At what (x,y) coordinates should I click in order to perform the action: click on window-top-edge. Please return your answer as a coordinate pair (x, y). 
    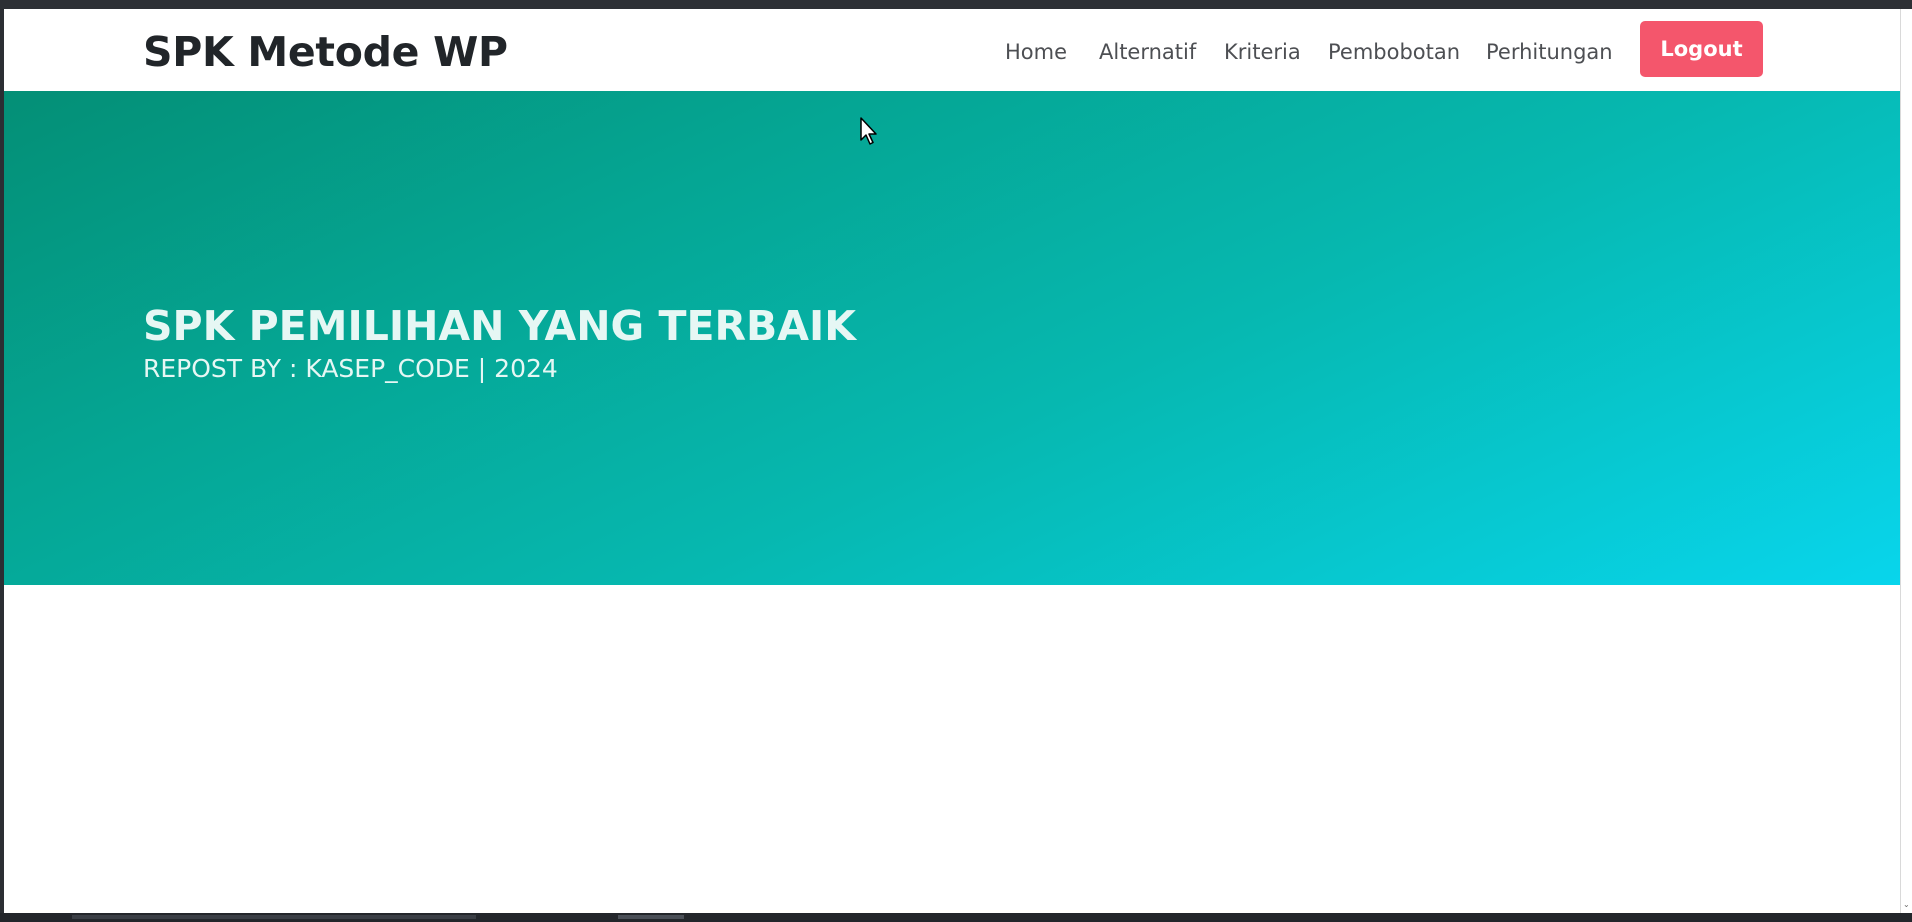
    Looking at the image, I should click on (956, 4).